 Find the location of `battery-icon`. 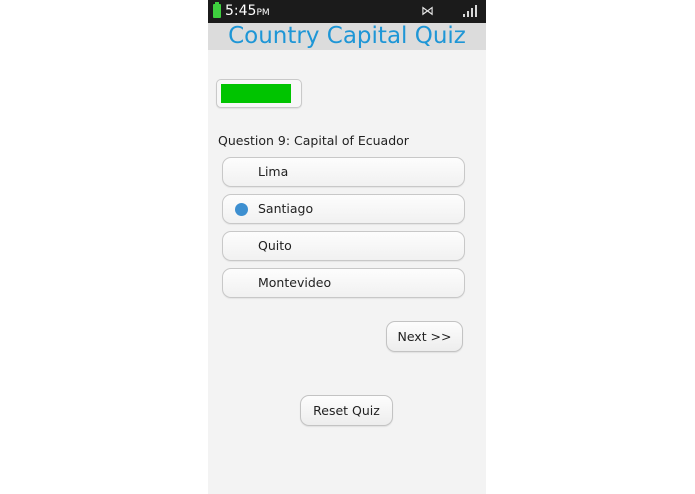

battery-icon is located at coordinates (217, 10).